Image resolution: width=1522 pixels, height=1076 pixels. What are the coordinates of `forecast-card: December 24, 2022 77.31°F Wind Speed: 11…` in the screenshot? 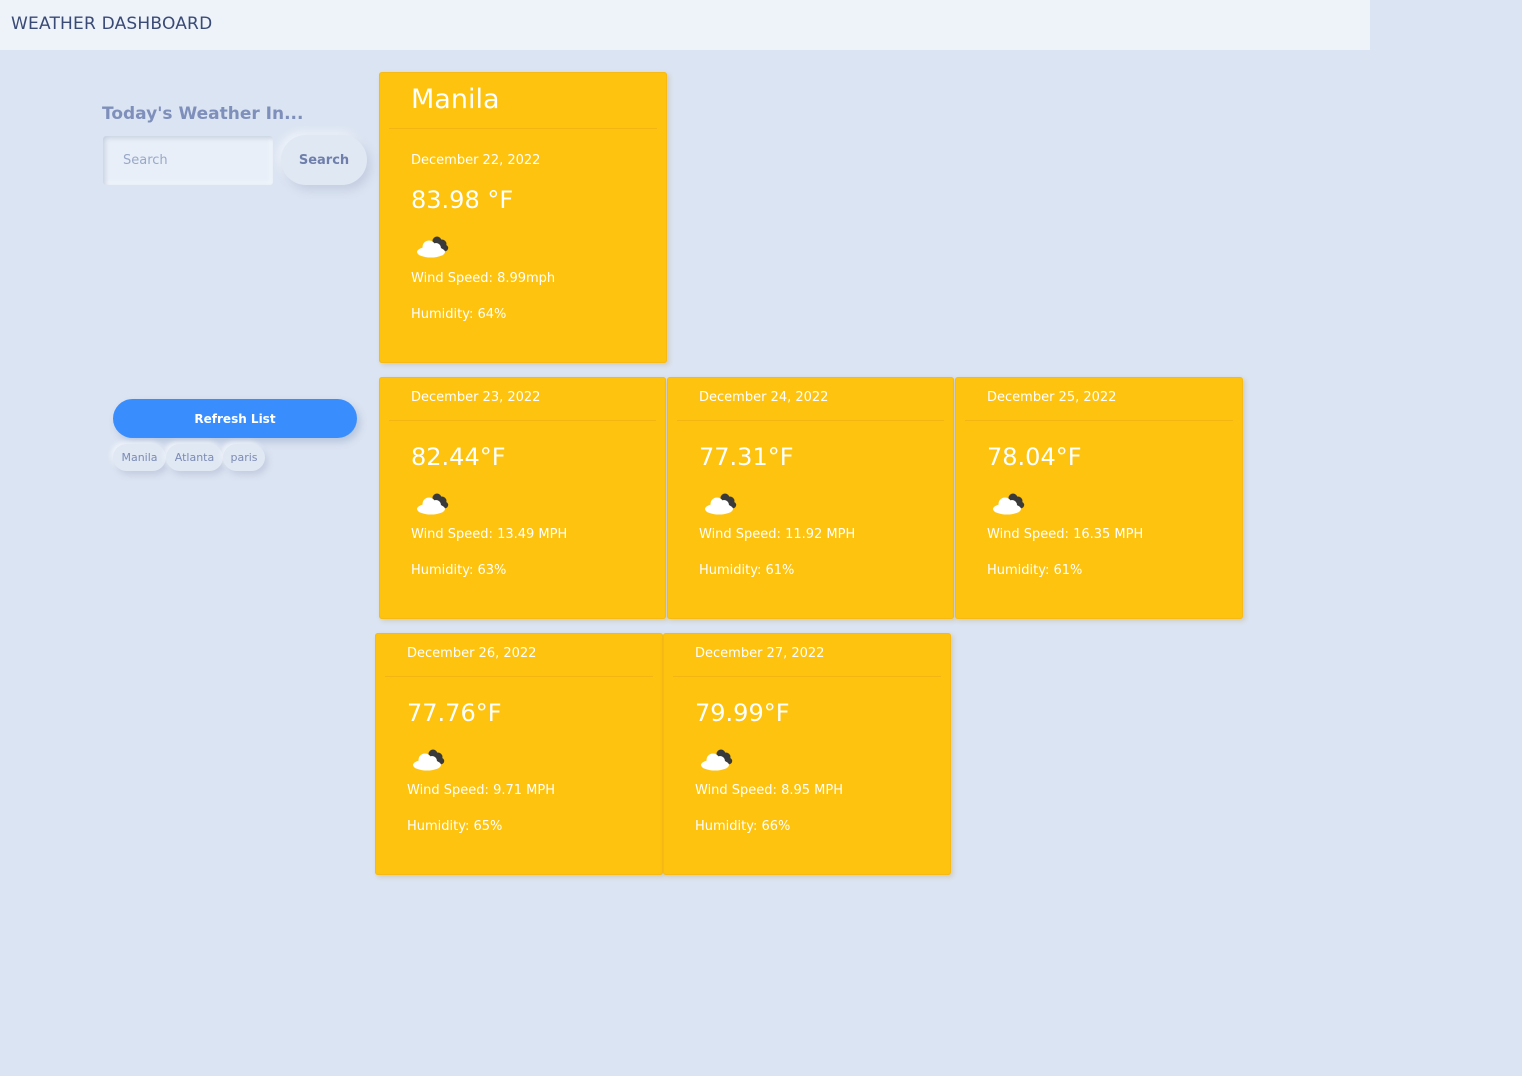 It's located at (810, 498).